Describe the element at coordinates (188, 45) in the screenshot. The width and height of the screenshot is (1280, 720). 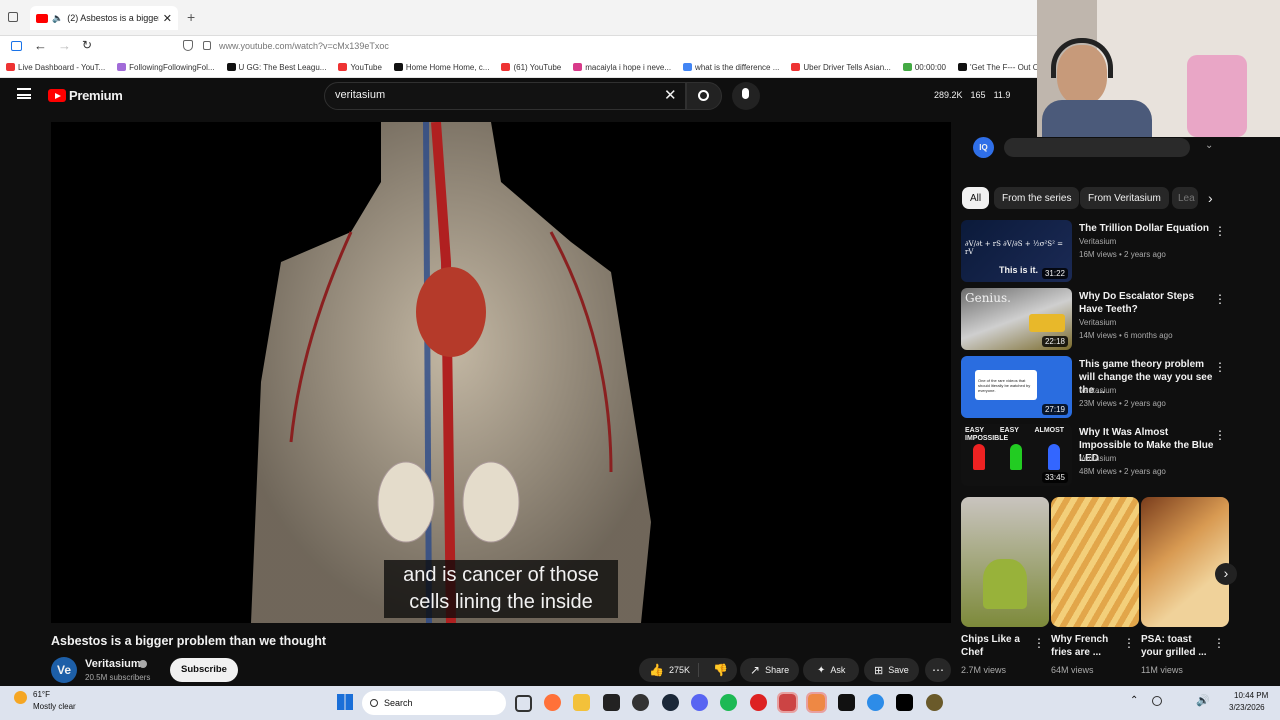
I see `tracking-shield-icon` at that location.